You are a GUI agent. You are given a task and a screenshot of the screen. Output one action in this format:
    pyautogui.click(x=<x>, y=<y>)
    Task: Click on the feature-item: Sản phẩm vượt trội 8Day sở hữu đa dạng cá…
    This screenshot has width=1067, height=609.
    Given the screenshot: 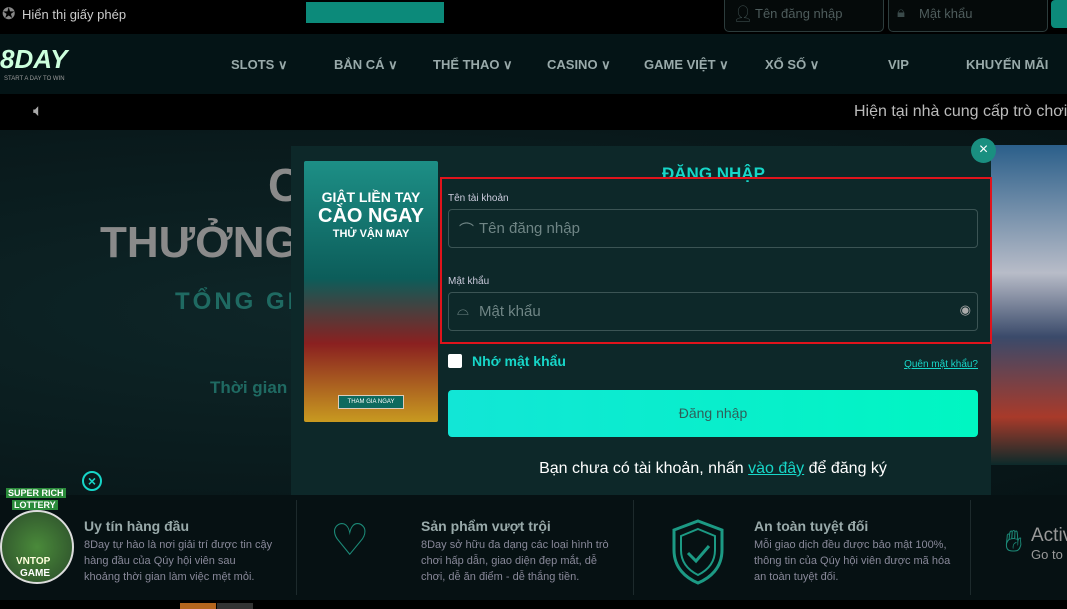 What is the action you would take?
    pyautogui.click(x=521, y=551)
    